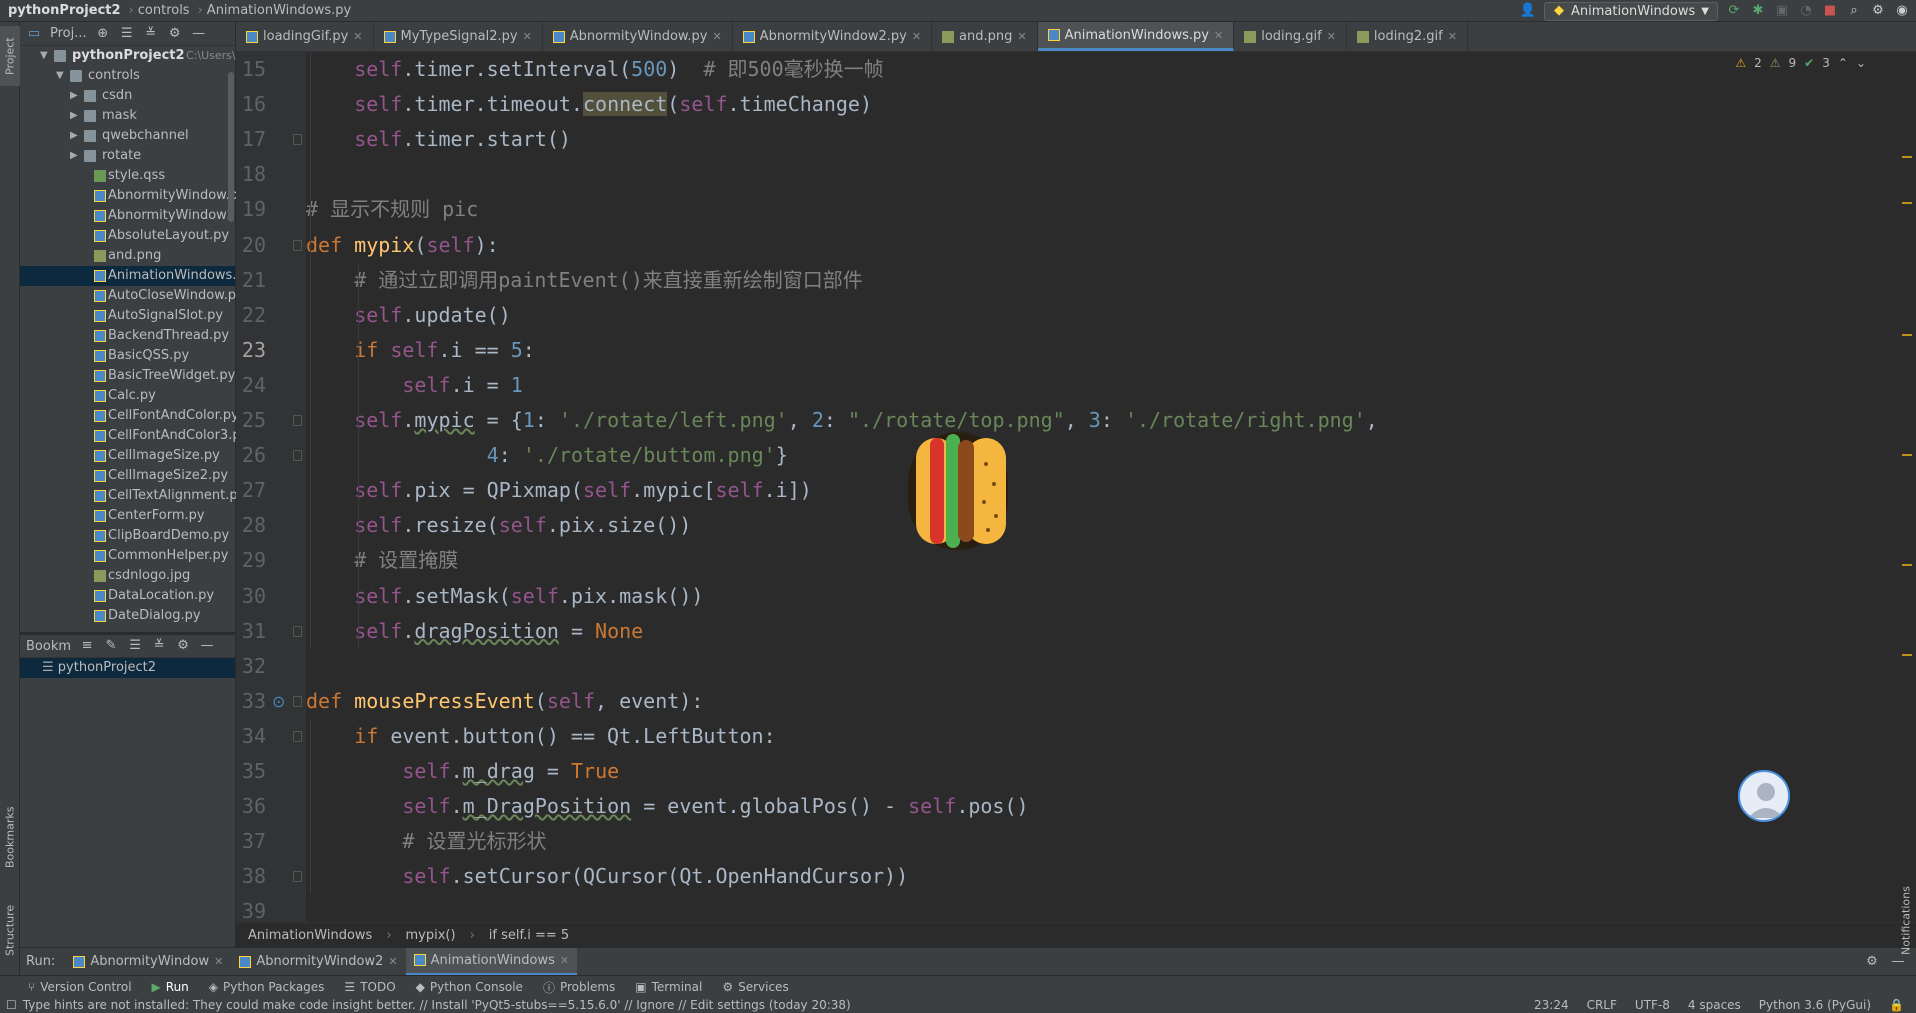 Image resolution: width=1916 pixels, height=1013 pixels. What do you see at coordinates (10, 930) in the screenshot?
I see `structure-tool-tab: Structure` at bounding box center [10, 930].